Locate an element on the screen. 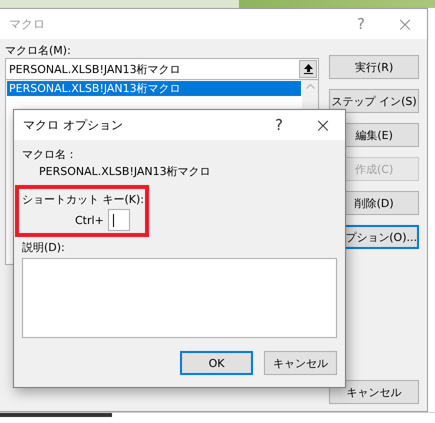  field-label: マクロ名(M): is located at coordinates (38, 50).